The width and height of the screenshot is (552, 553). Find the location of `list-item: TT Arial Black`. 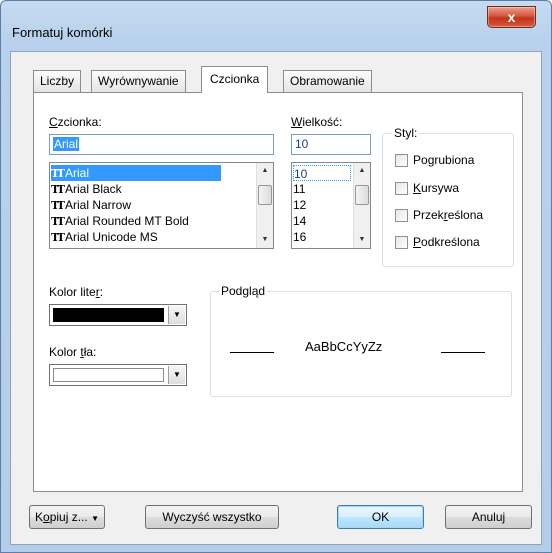

list-item: TT Arial Black is located at coordinates (86, 189).